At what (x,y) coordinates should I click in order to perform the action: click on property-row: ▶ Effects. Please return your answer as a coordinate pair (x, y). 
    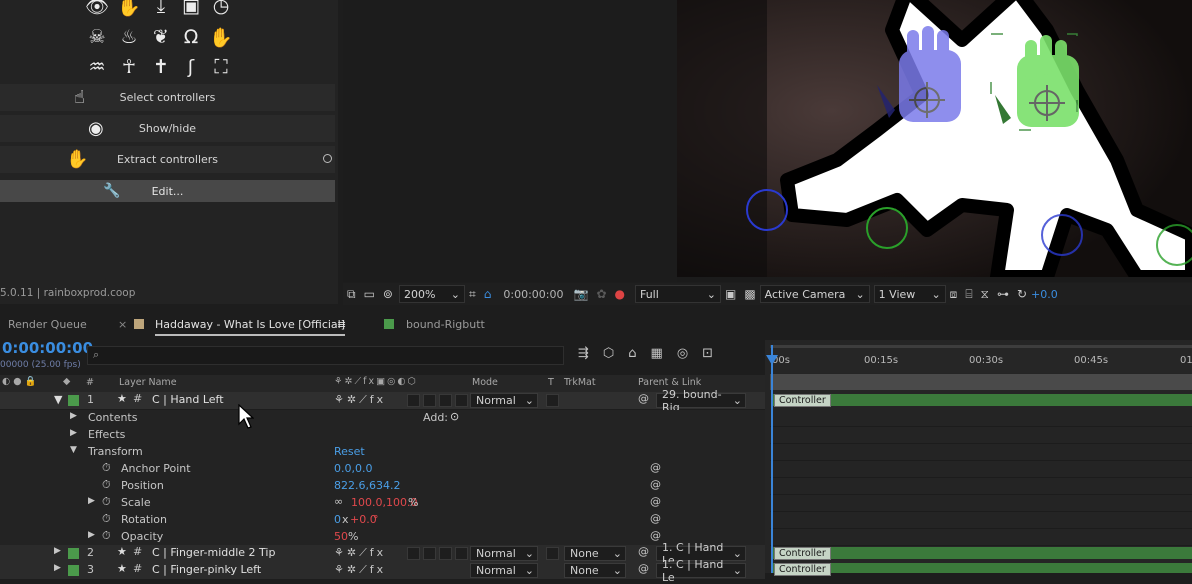
    Looking at the image, I should click on (382, 435).